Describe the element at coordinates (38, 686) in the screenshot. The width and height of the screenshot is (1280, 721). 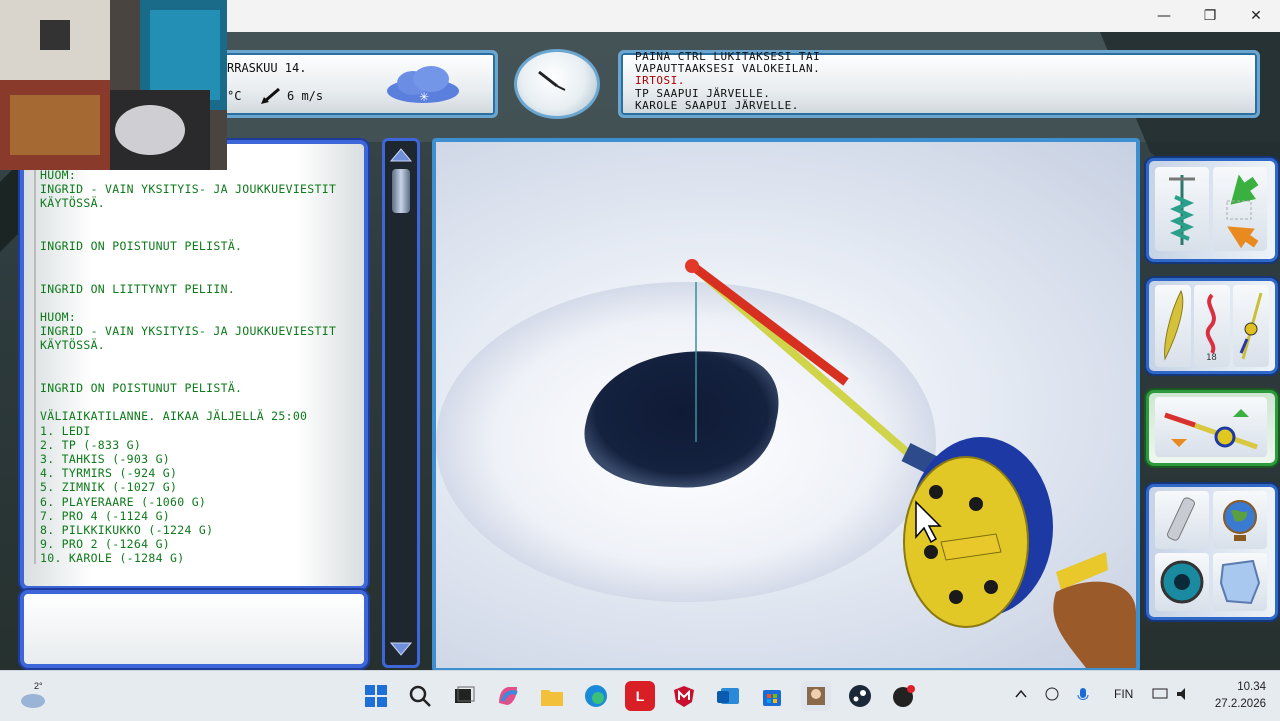
I see `weather-temp: 2°` at that location.